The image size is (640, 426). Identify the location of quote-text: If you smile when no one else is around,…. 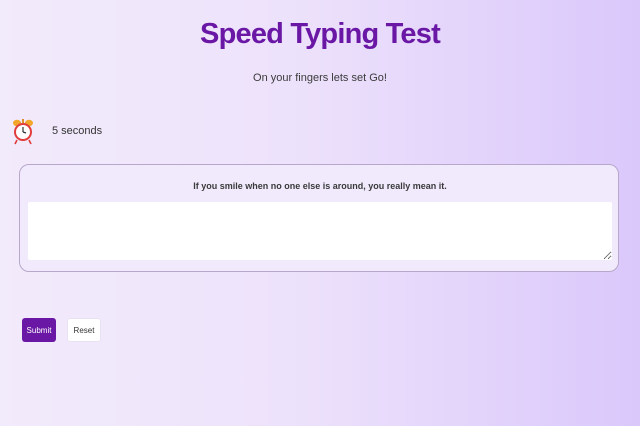
(320, 186).